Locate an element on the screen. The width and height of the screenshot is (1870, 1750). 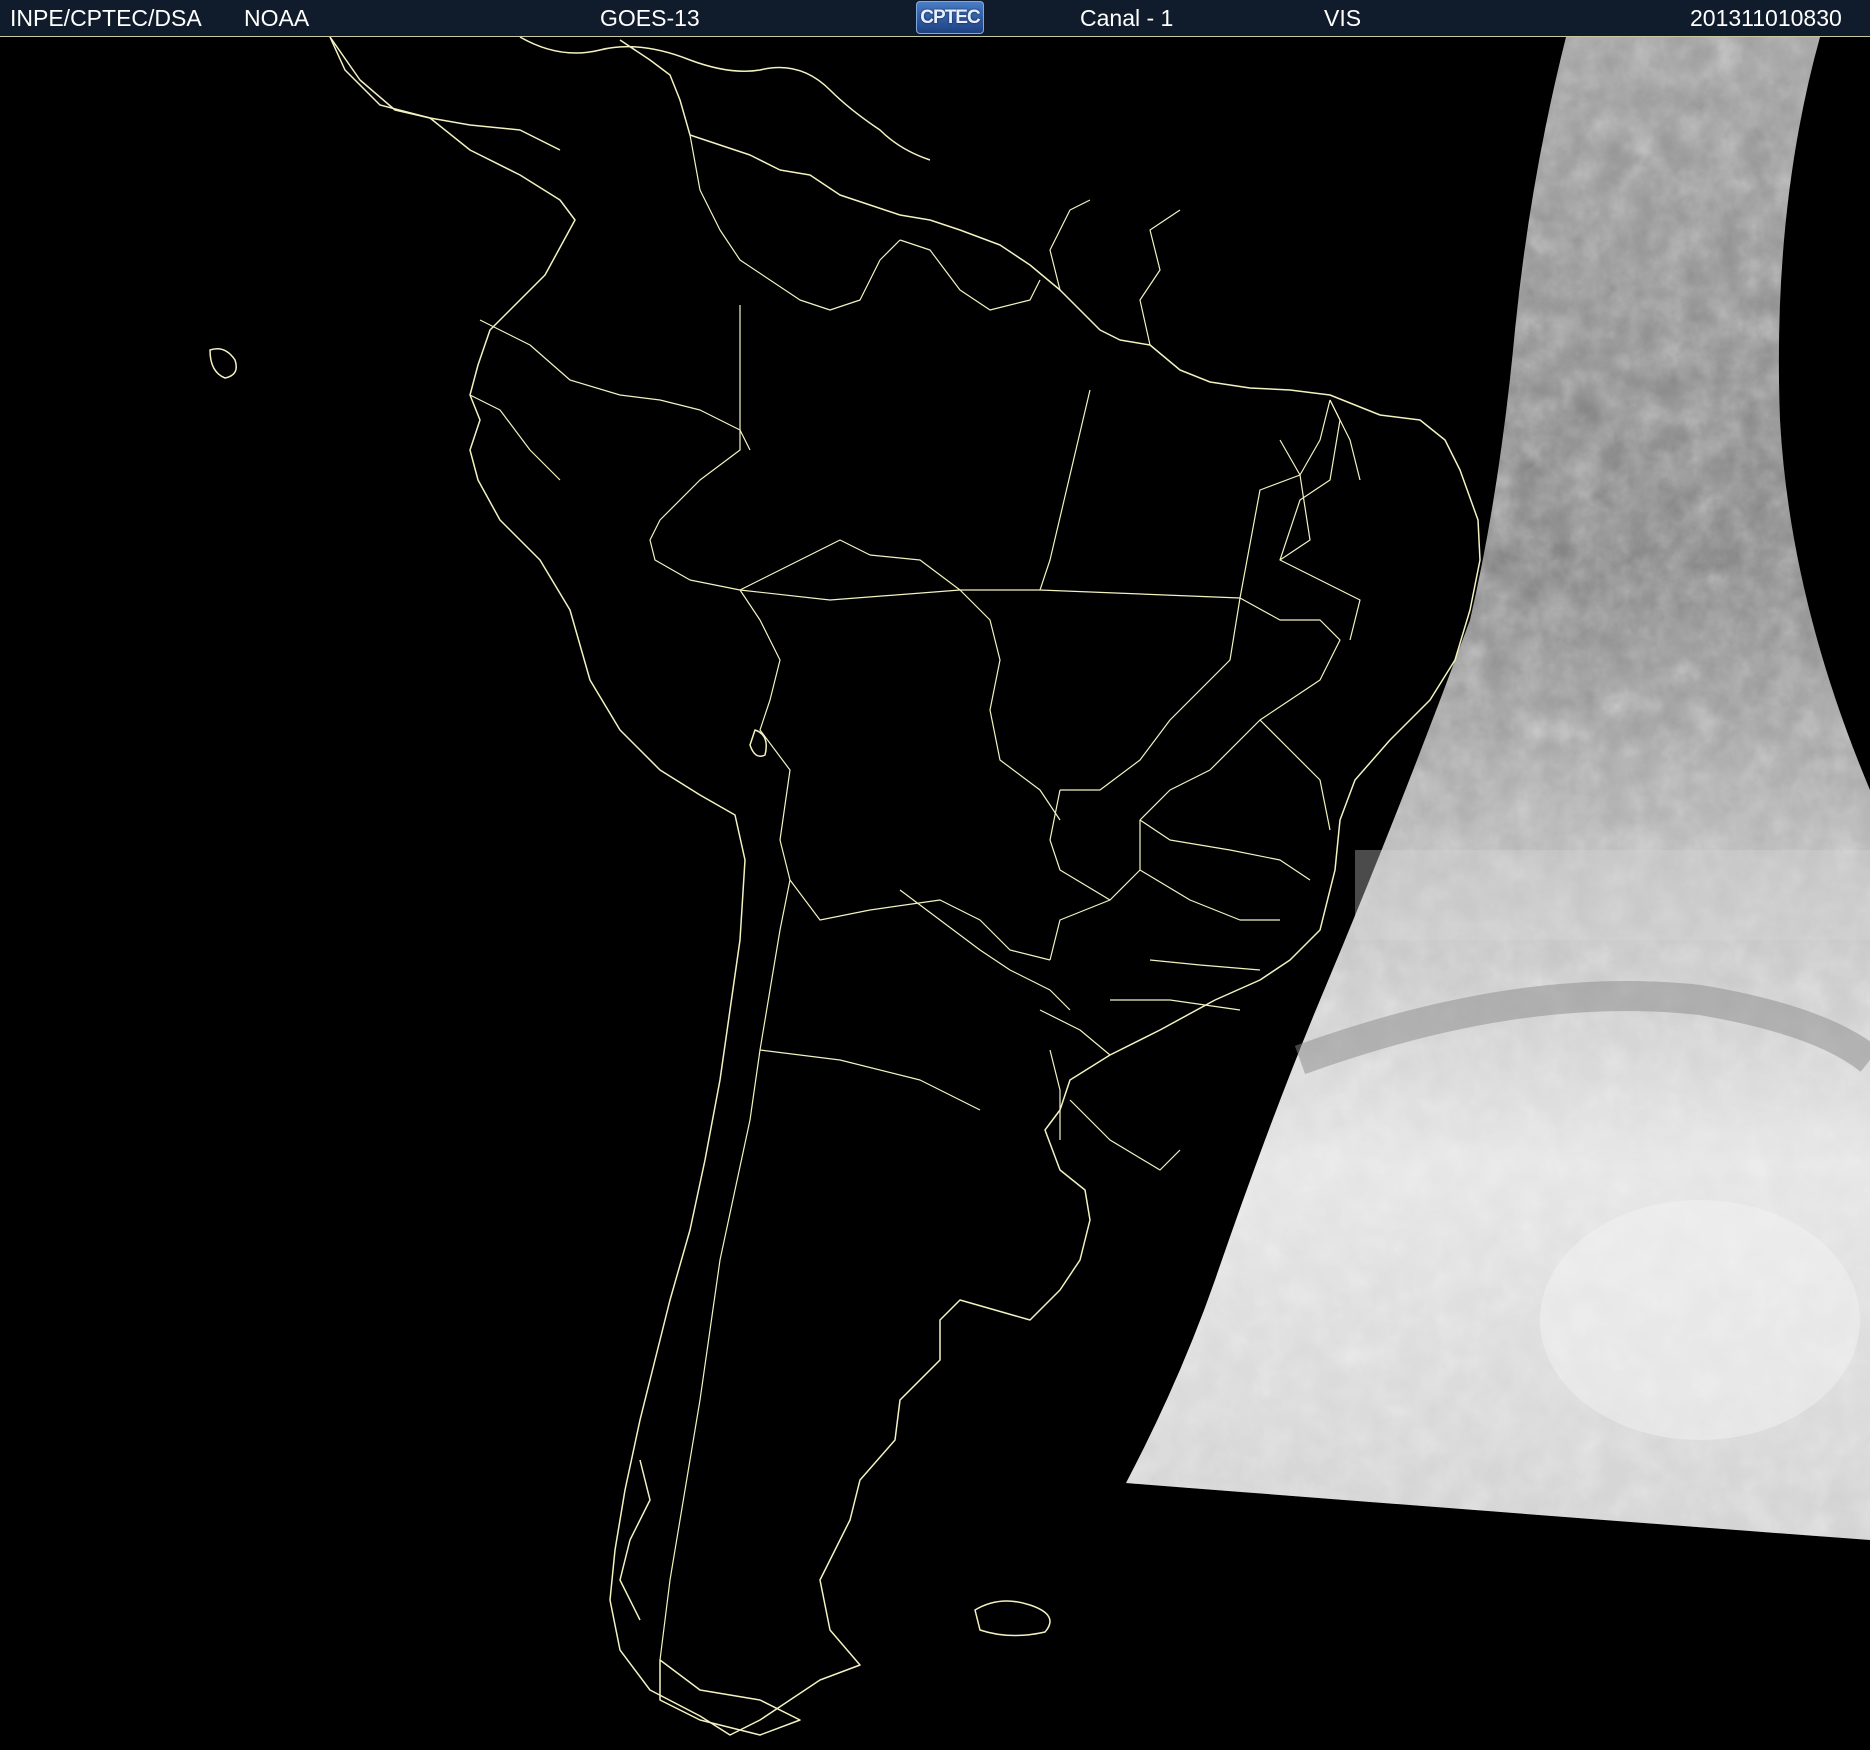
border-venezuela-guyana is located at coordinates (970, 275).